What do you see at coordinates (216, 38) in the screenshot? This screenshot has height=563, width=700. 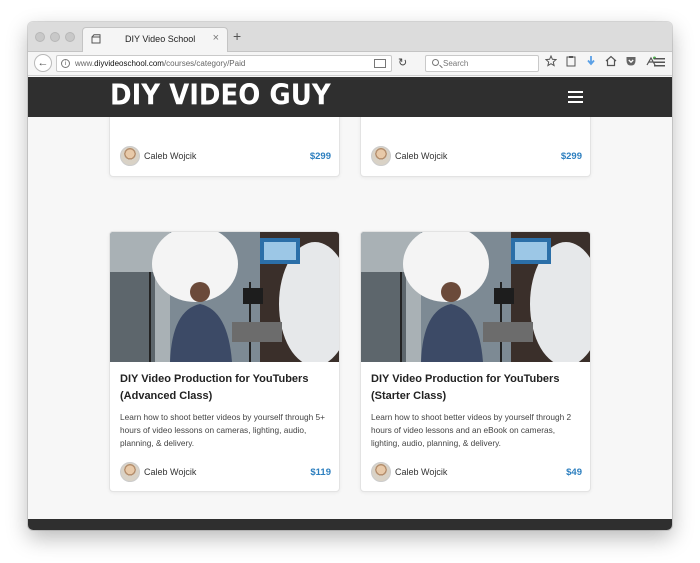 I see `tab-close-icon: ×` at bounding box center [216, 38].